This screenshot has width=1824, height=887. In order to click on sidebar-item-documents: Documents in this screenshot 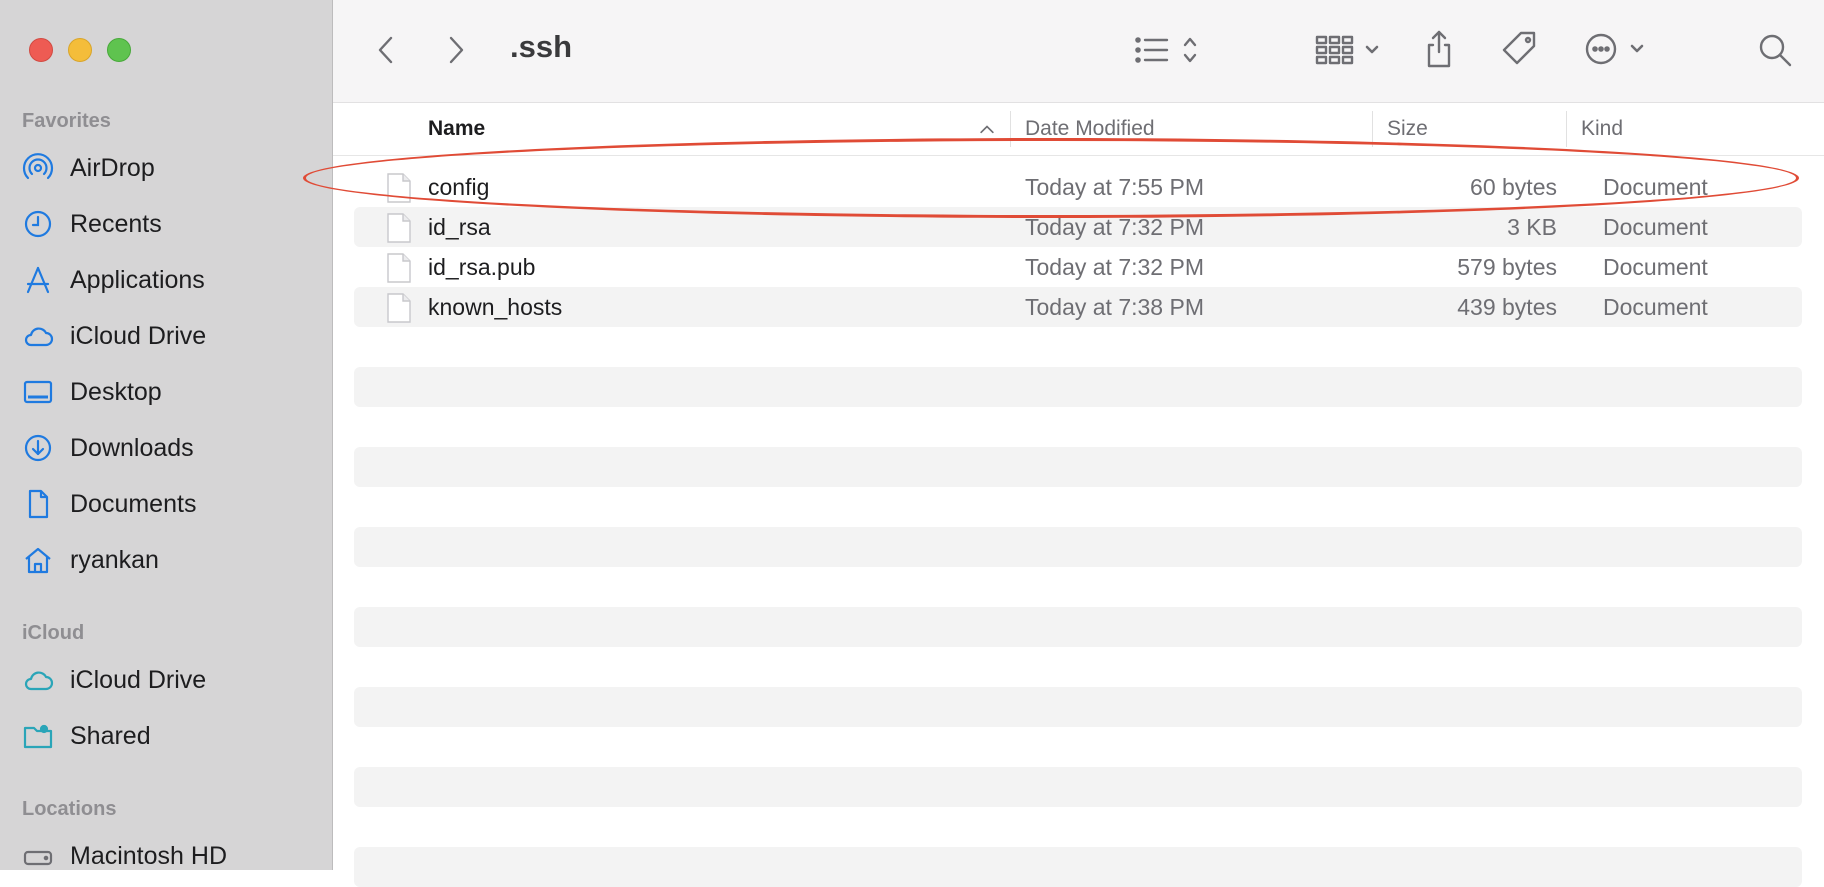, I will do `click(109, 504)`.